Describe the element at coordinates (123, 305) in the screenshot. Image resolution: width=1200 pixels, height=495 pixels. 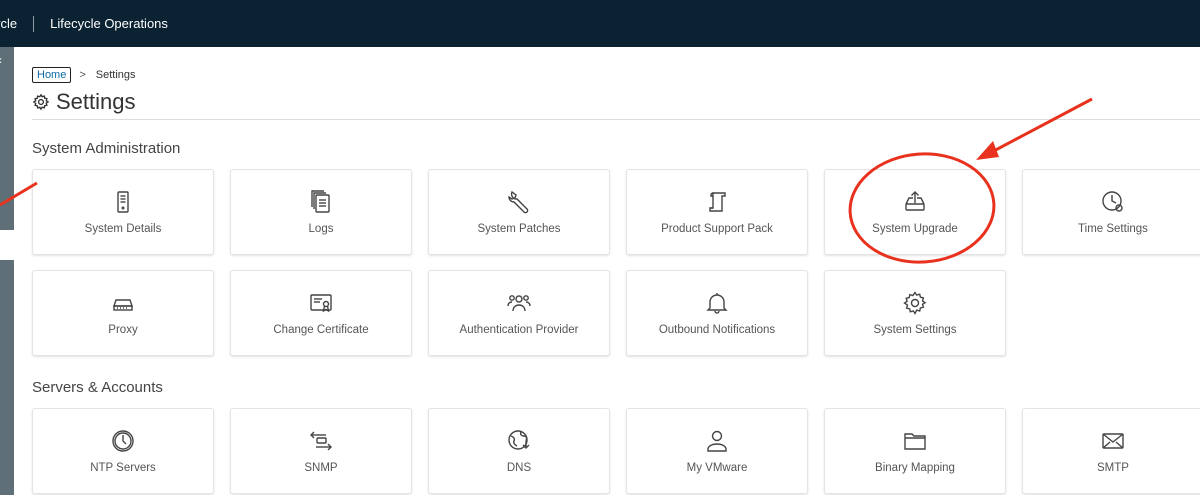
I see `network-switch-icon` at that location.